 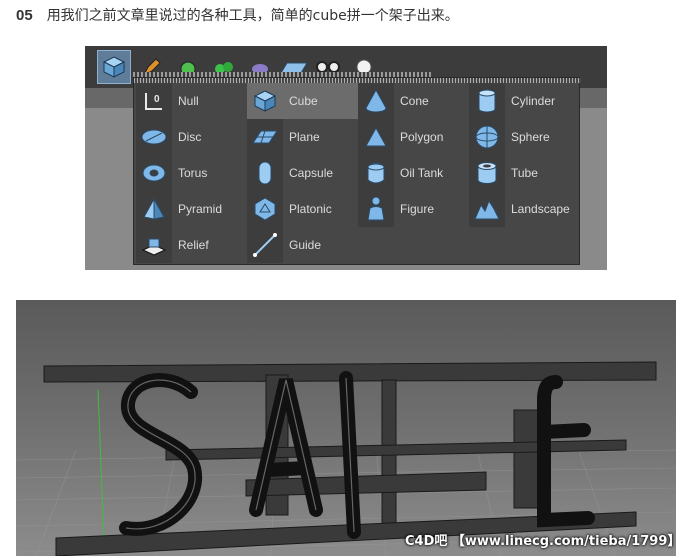 What do you see at coordinates (310, 209) in the screenshot?
I see `menu-item-label: Platonic` at bounding box center [310, 209].